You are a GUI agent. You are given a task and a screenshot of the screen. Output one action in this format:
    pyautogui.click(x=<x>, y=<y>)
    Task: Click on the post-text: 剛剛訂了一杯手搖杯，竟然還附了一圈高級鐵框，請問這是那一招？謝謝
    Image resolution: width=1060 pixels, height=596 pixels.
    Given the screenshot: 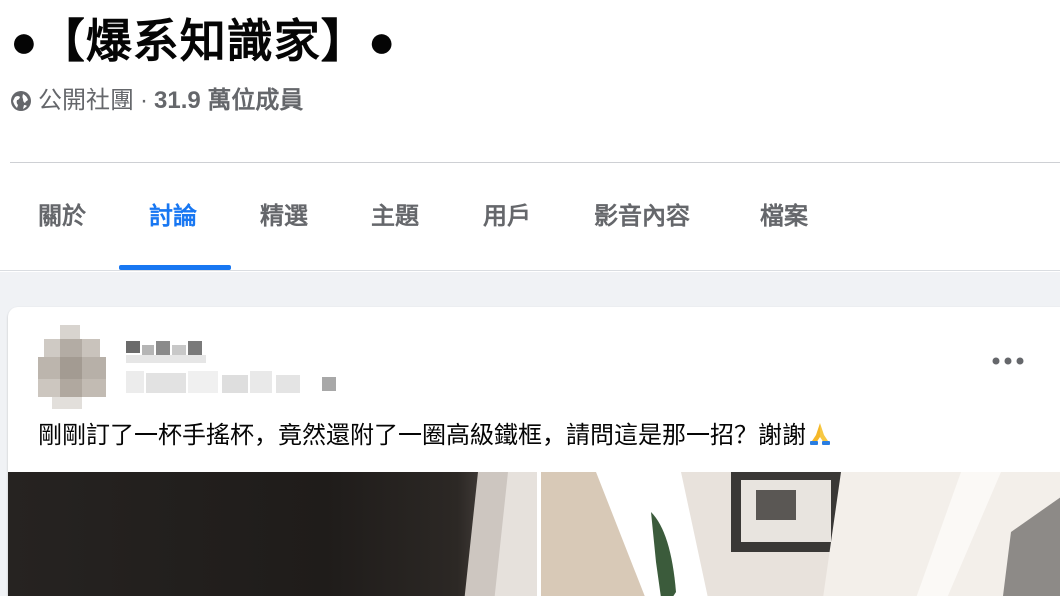 What is the action you would take?
    pyautogui.click(x=422, y=435)
    